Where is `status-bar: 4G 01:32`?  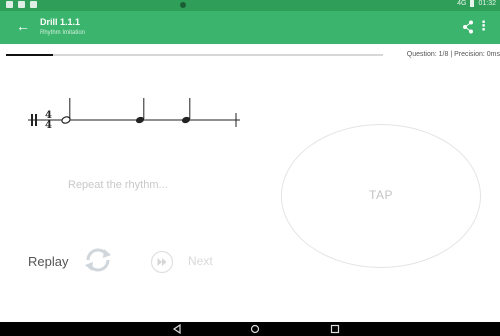 status-bar: 4G 01:32 is located at coordinates (250, 5).